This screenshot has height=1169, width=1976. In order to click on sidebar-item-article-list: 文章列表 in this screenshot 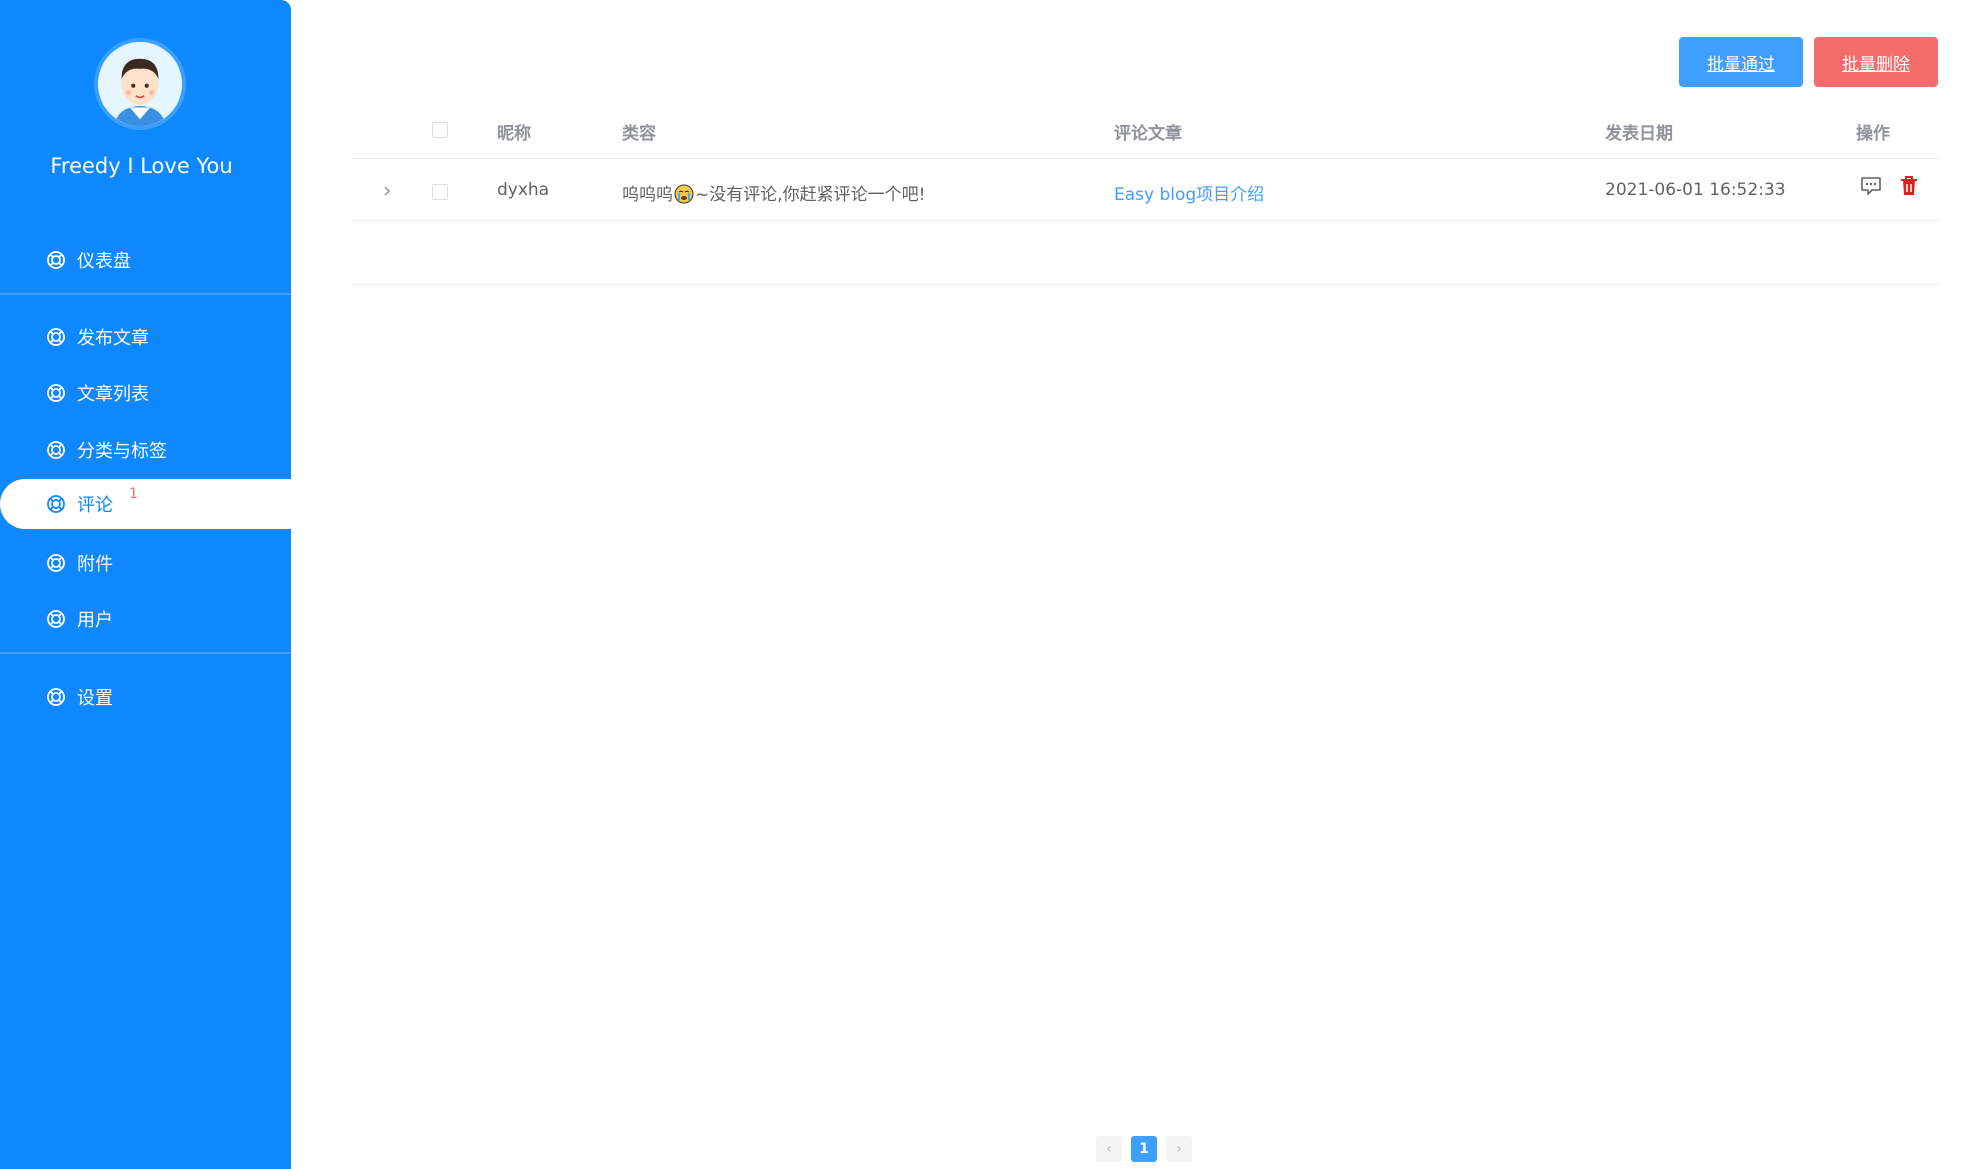, I will do `click(145, 393)`.